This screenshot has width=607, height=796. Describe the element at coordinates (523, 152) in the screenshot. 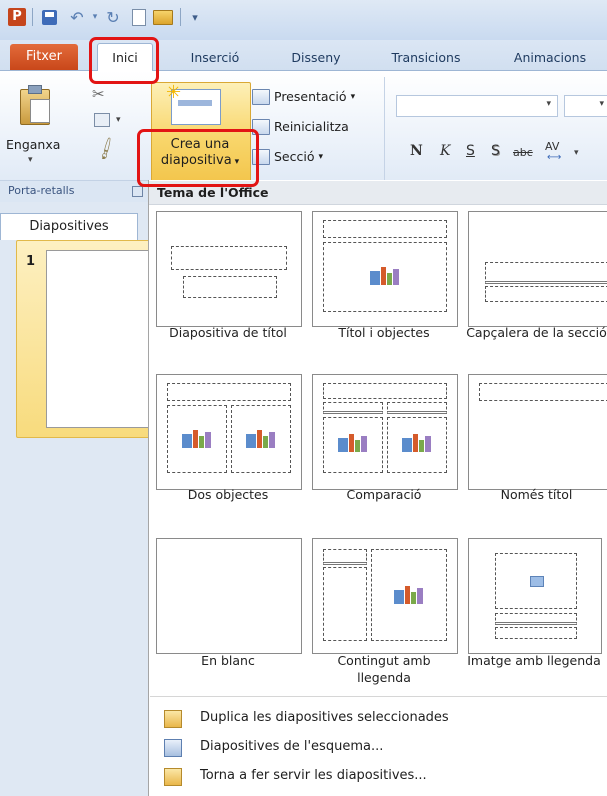

I see `strikethrough-button: abc` at that location.